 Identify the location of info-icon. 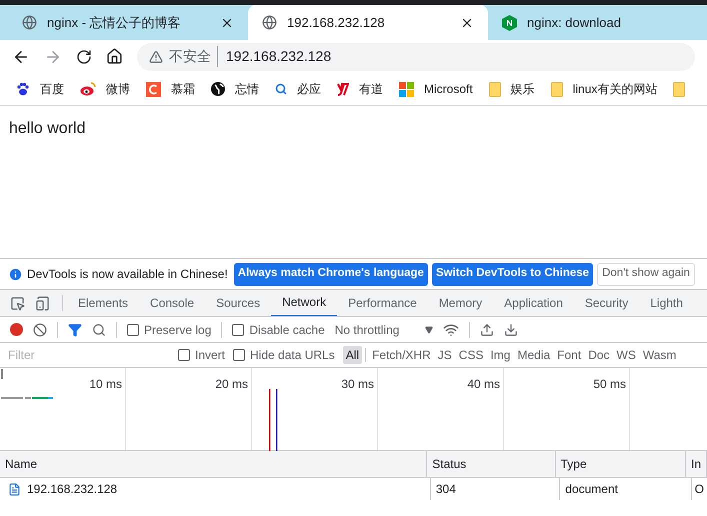
(15, 274).